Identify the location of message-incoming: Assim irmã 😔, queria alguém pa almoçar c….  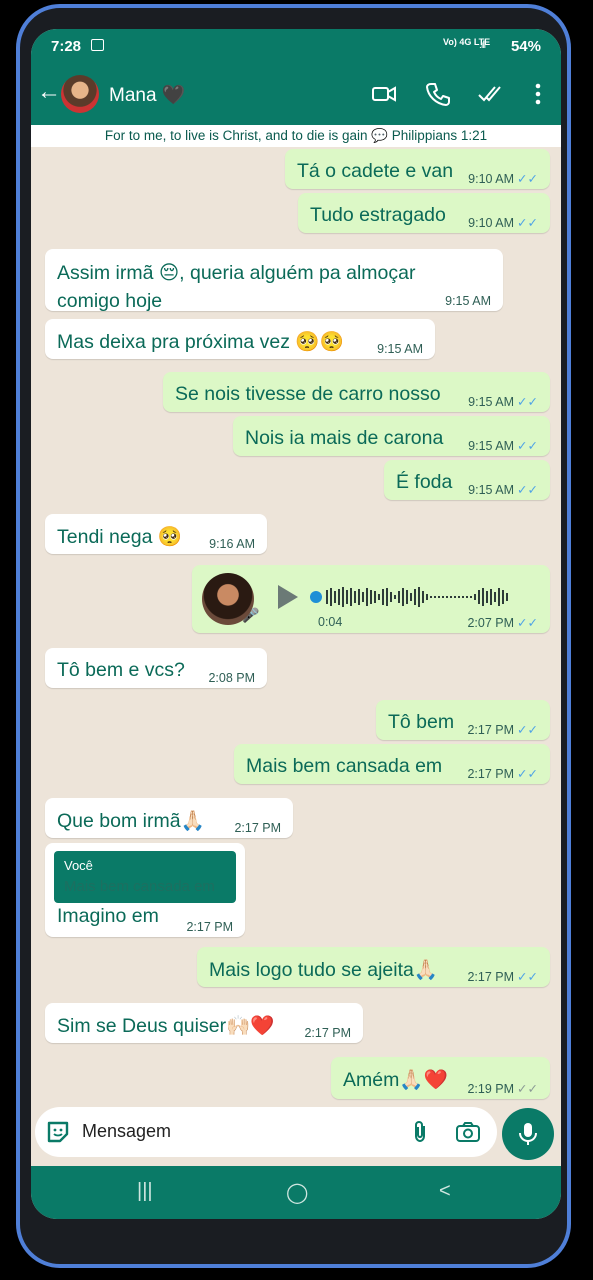
(274, 280).